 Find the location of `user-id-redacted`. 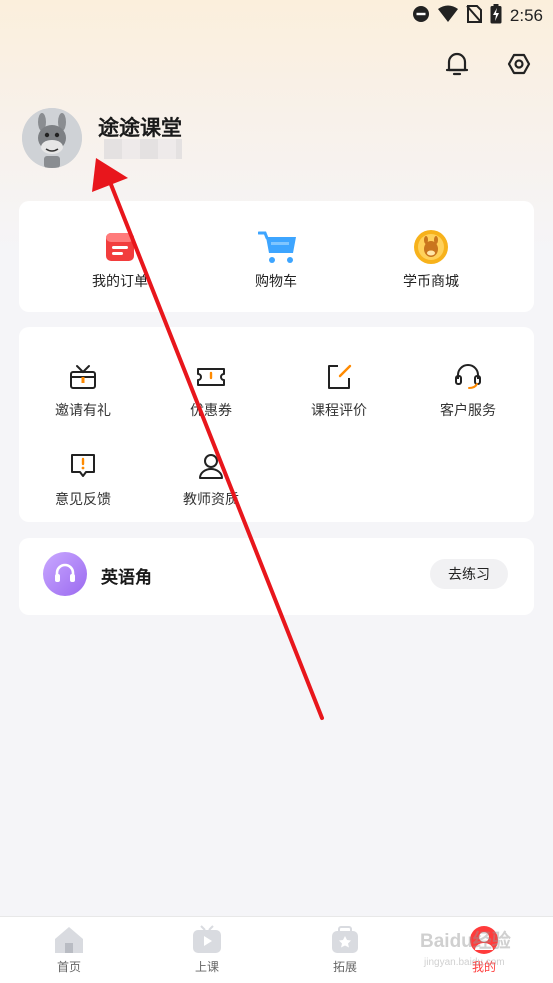

user-id-redacted is located at coordinates (143, 149).